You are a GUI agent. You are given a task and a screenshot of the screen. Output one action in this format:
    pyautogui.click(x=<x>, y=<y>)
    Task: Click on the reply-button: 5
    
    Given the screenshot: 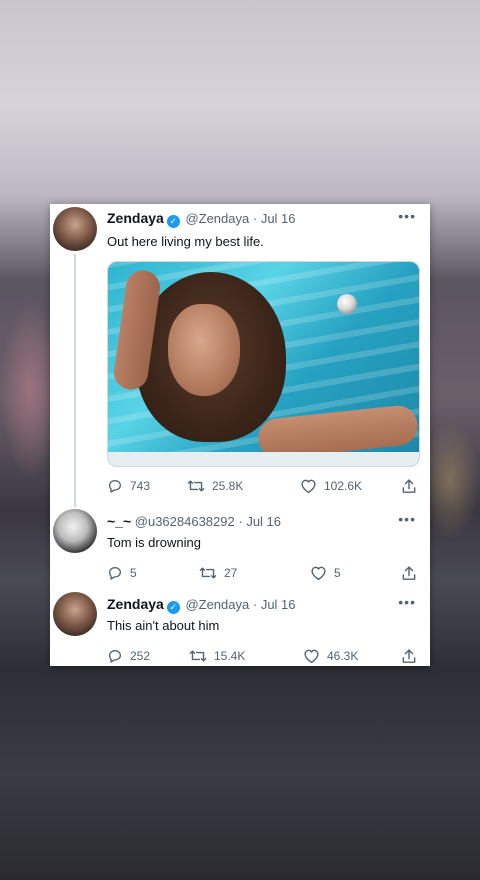 What is the action you would take?
    pyautogui.click(x=122, y=573)
    